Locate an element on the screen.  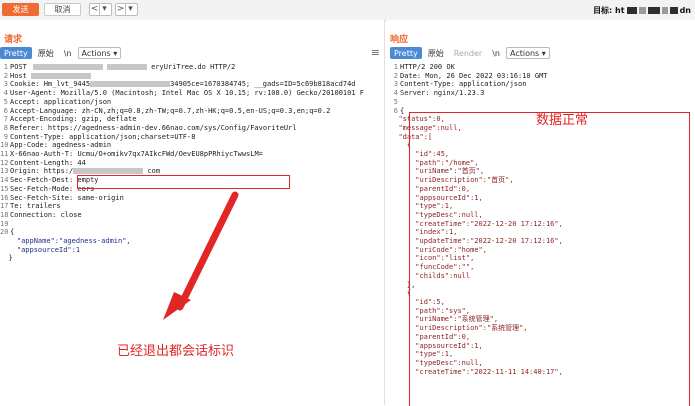
toolbar: 发送 取消 < ▾ > ▾ 目标: ht dn is located at coordinates (347, 10).